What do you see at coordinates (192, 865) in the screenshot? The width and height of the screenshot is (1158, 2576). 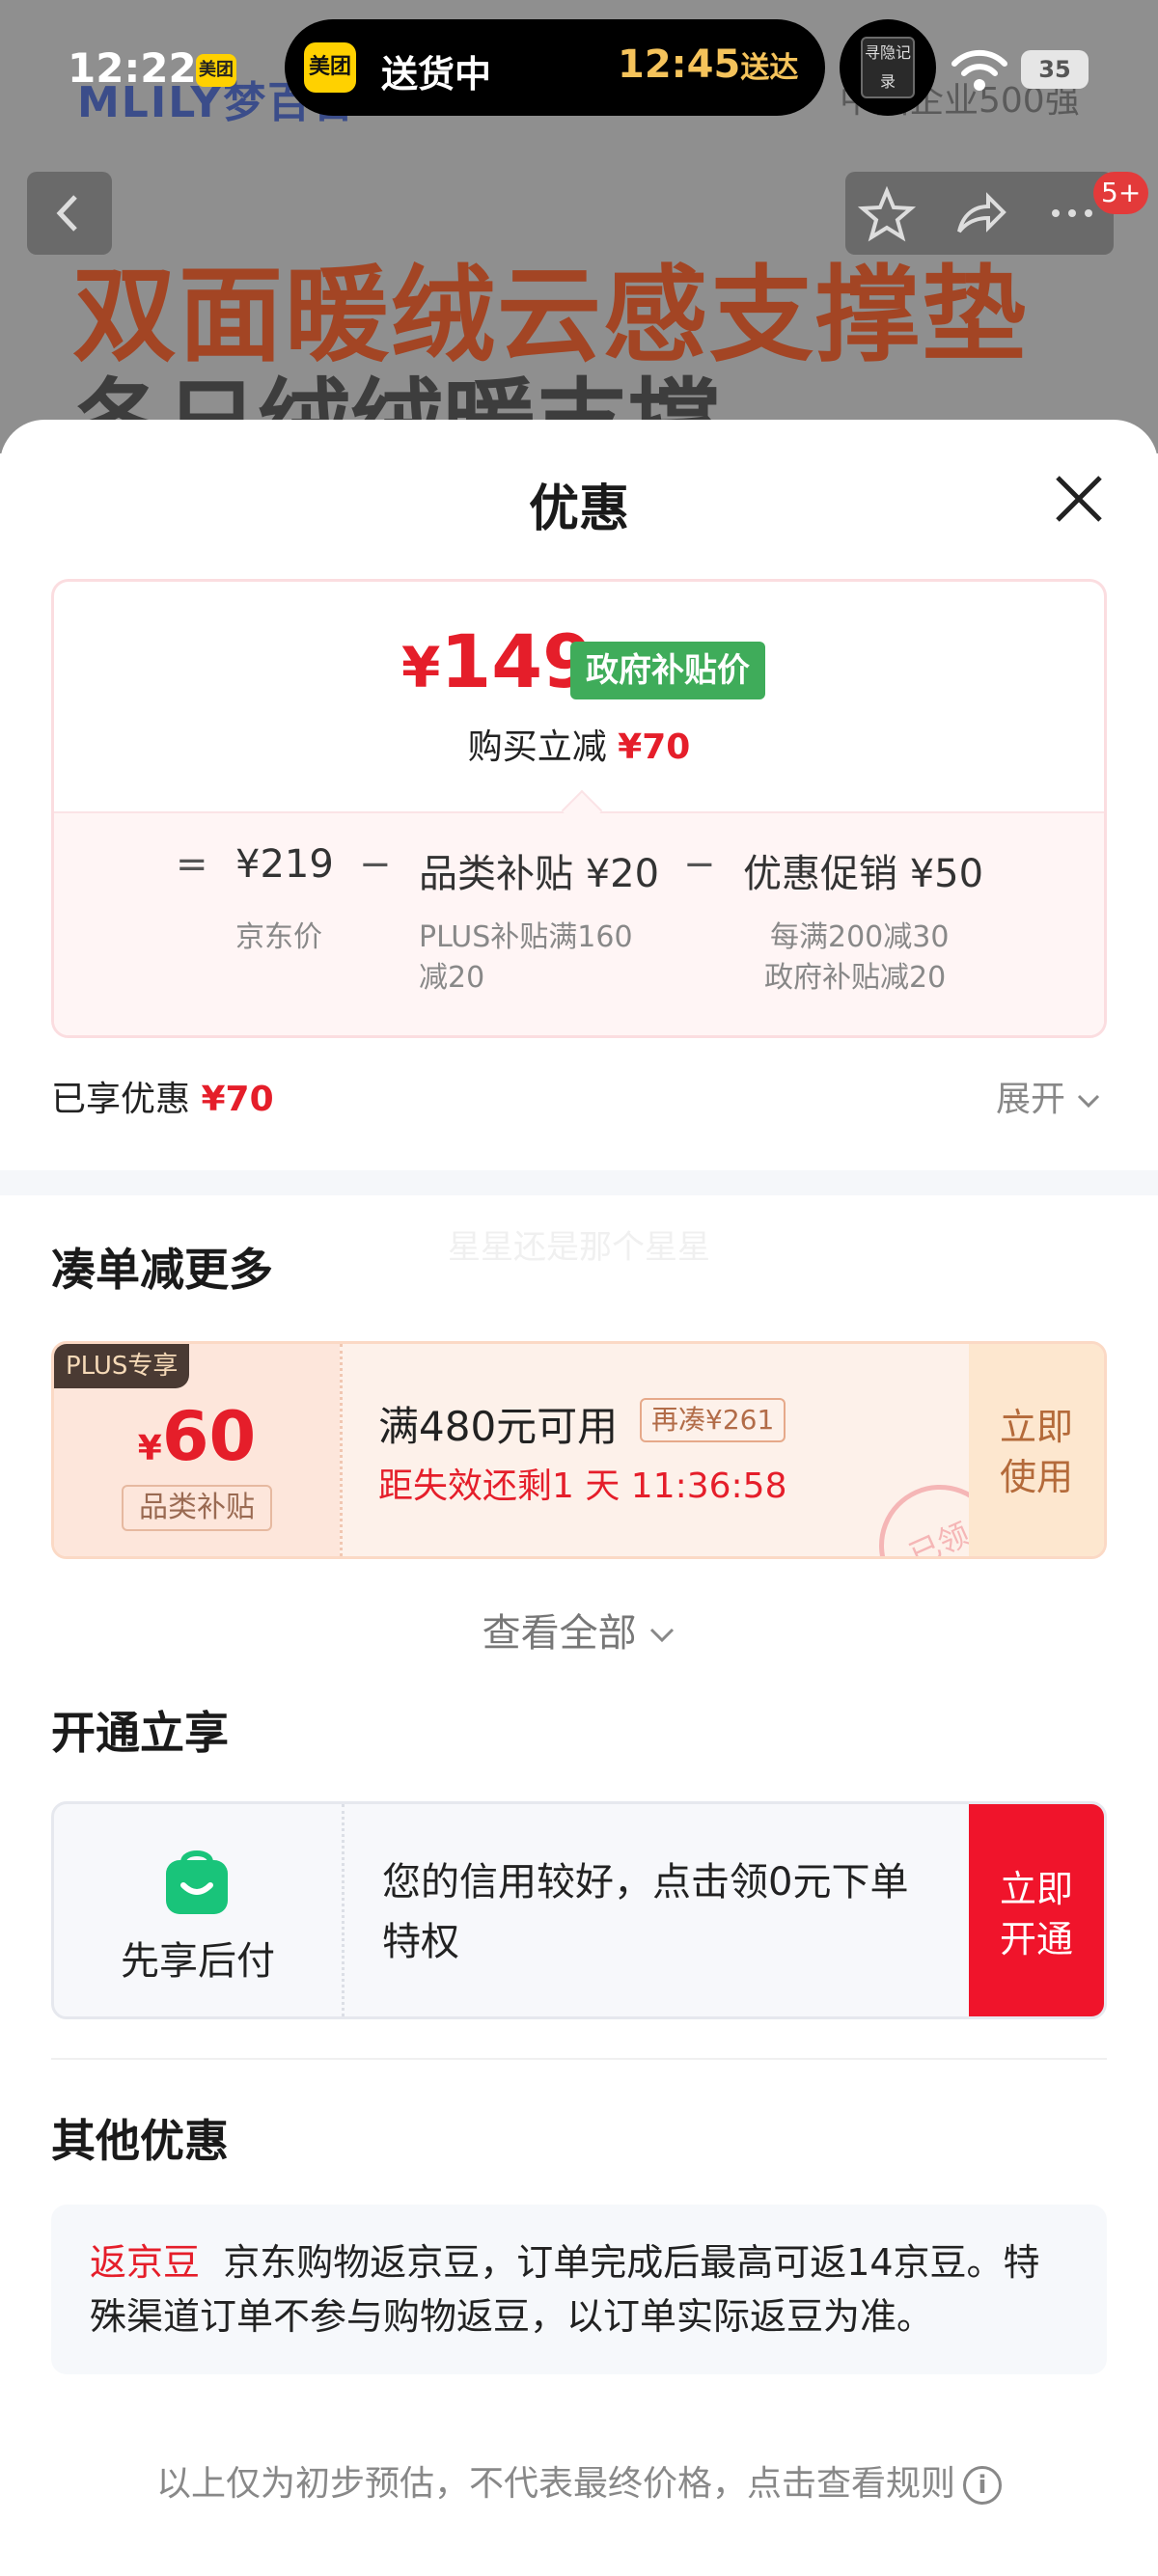 I see `equals-sign: =` at bounding box center [192, 865].